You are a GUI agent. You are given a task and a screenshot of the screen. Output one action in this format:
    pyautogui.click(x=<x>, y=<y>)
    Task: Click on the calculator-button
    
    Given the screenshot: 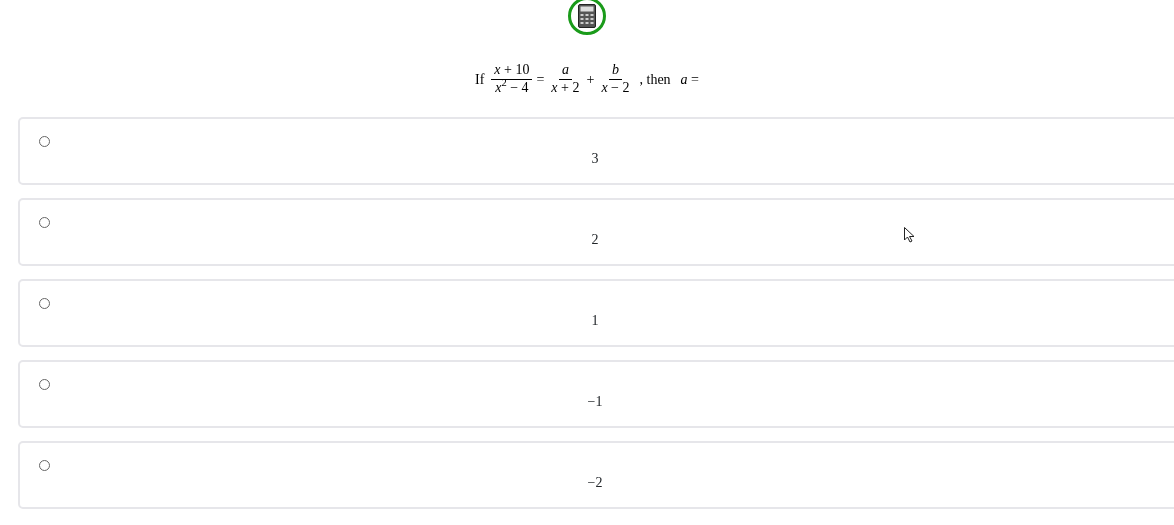 What is the action you would take?
    pyautogui.click(x=587, y=17)
    